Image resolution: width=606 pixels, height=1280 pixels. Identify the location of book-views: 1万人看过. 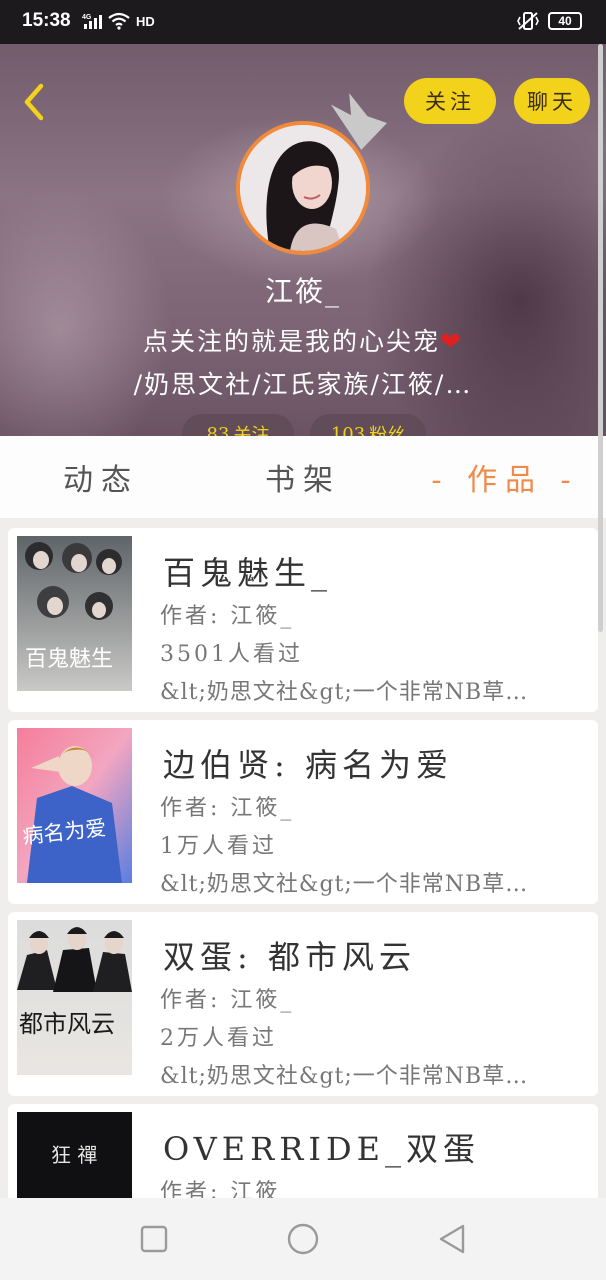
(218, 846).